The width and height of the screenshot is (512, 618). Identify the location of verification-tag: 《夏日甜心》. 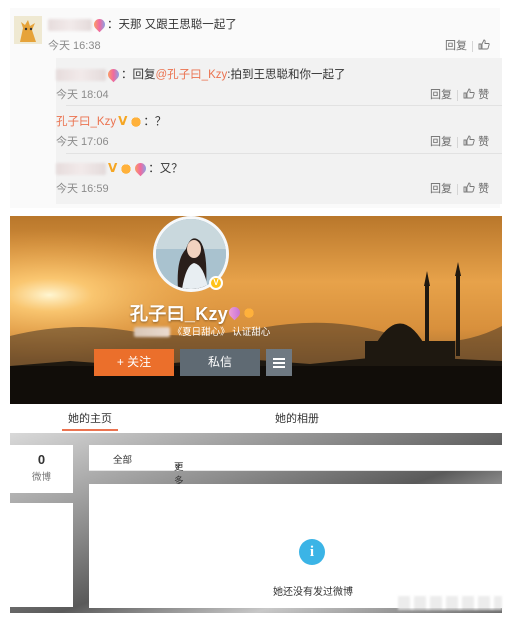
(201, 332).